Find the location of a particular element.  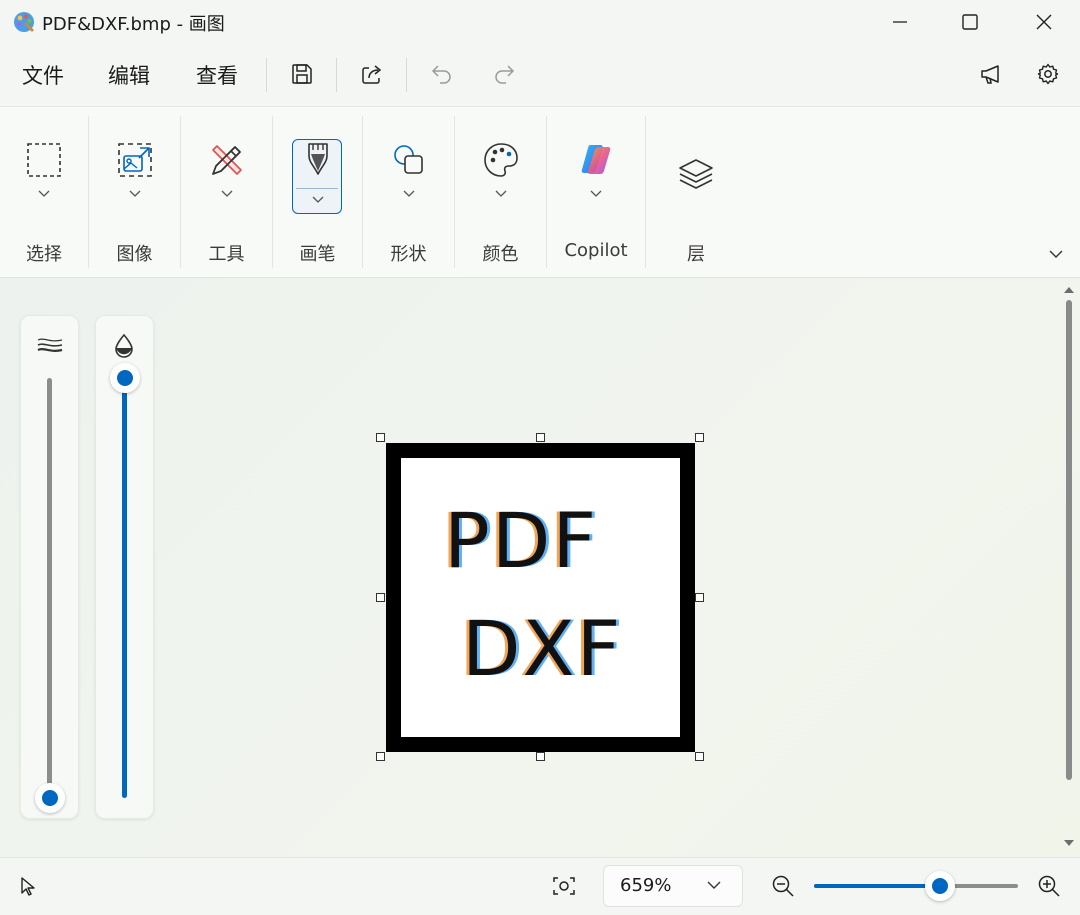

shapes-icon is located at coordinates (408, 159).